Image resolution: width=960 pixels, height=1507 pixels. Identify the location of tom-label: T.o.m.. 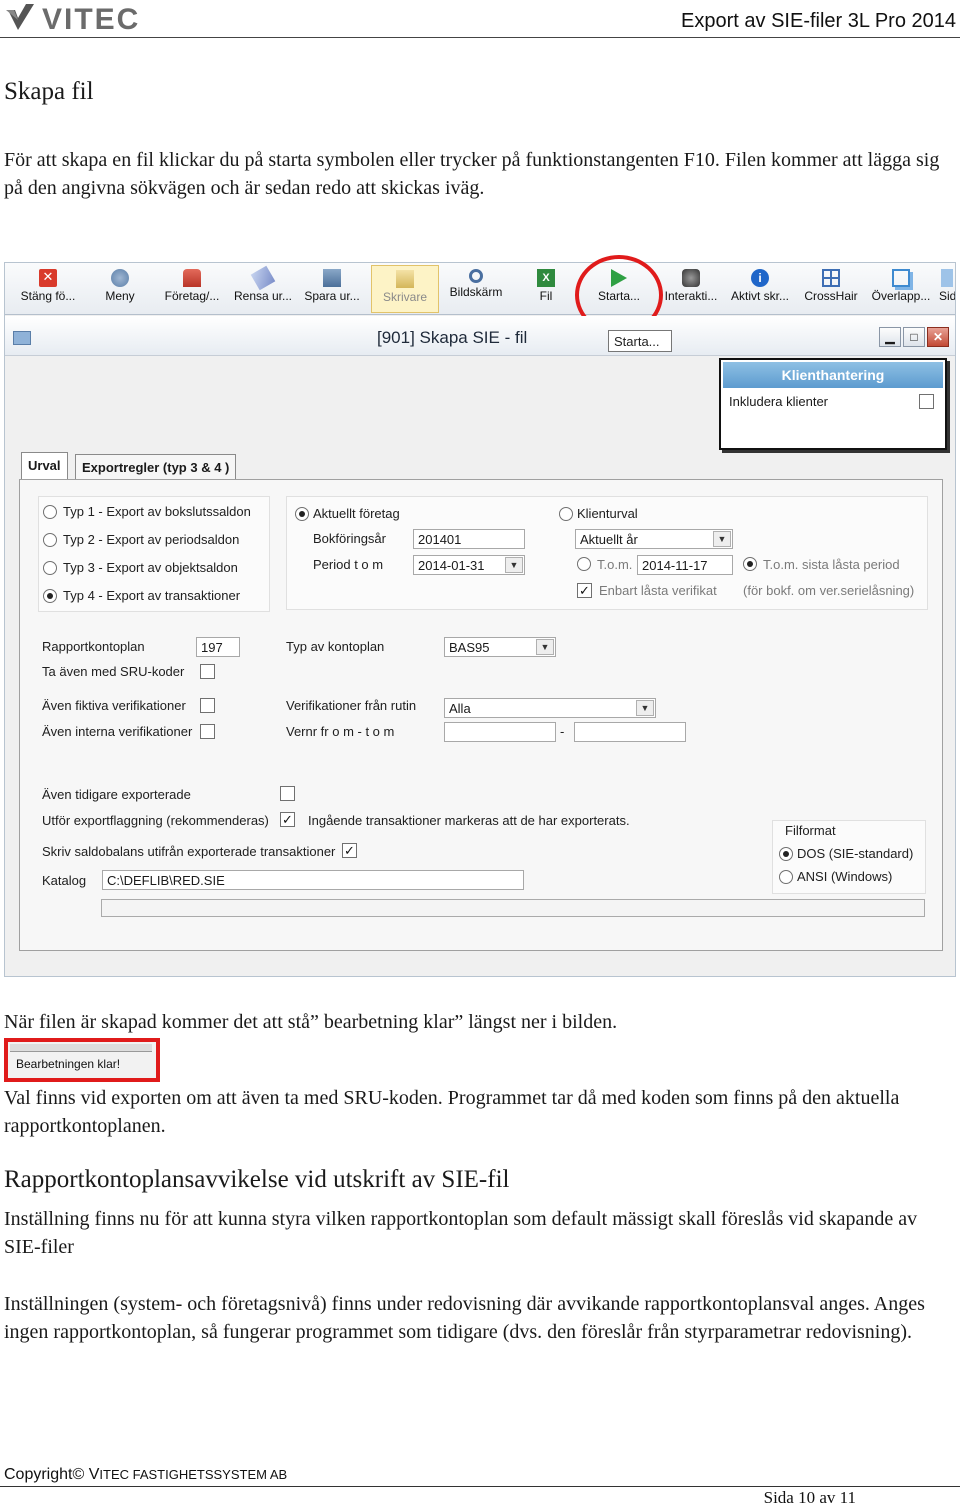
(615, 564).